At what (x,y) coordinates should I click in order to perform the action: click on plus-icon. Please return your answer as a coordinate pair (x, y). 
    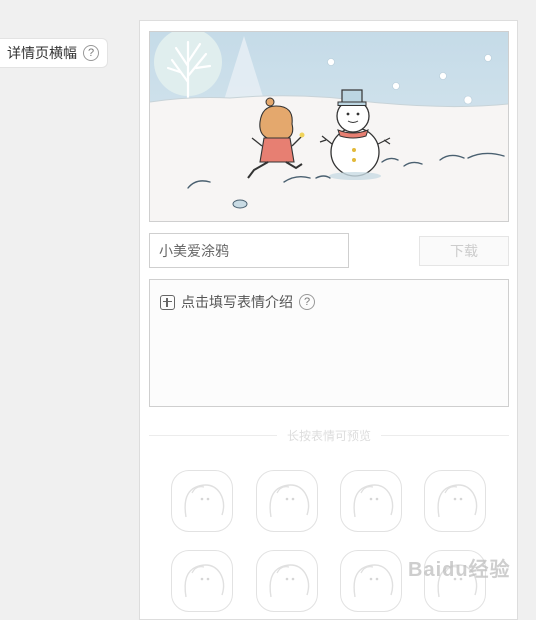
    Looking at the image, I should click on (167, 302).